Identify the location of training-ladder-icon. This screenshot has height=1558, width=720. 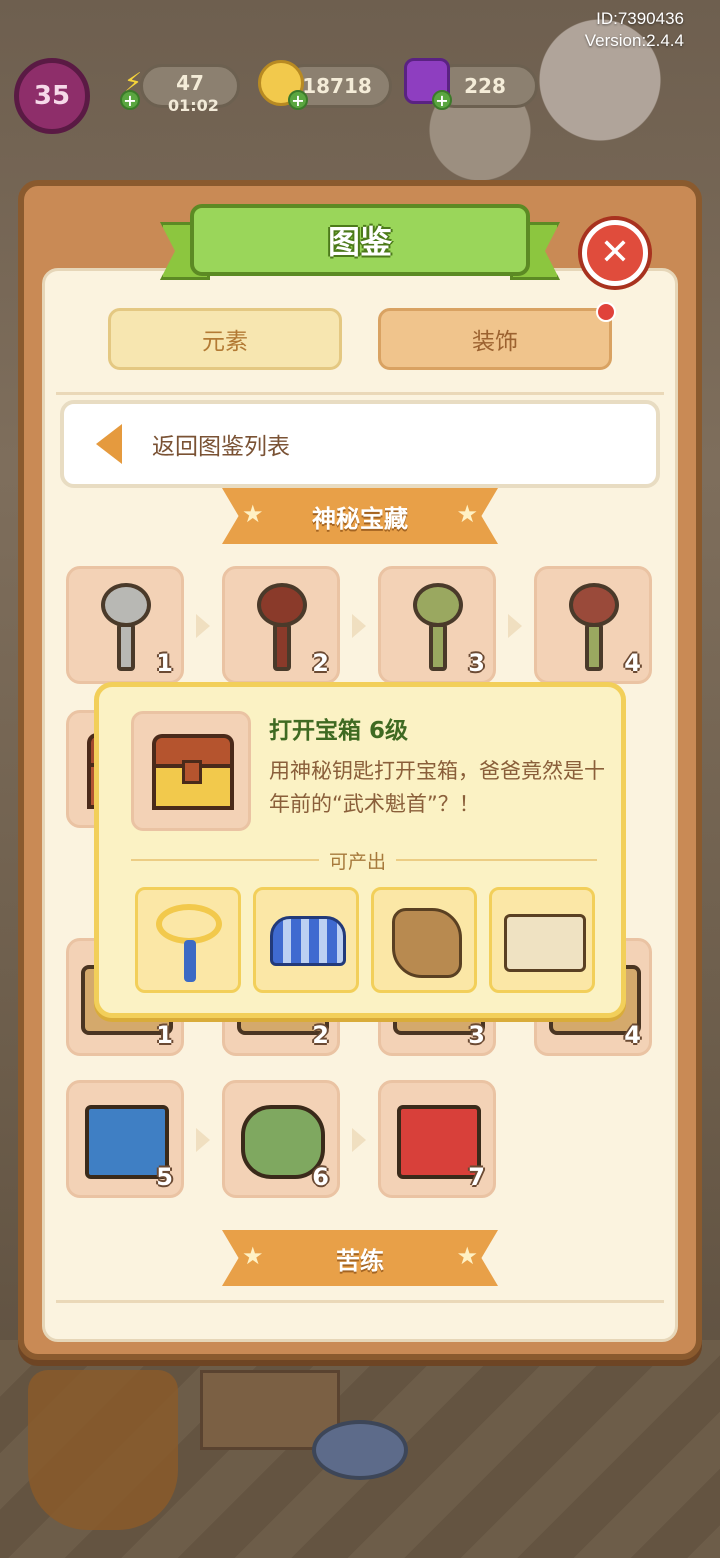
(308, 941).